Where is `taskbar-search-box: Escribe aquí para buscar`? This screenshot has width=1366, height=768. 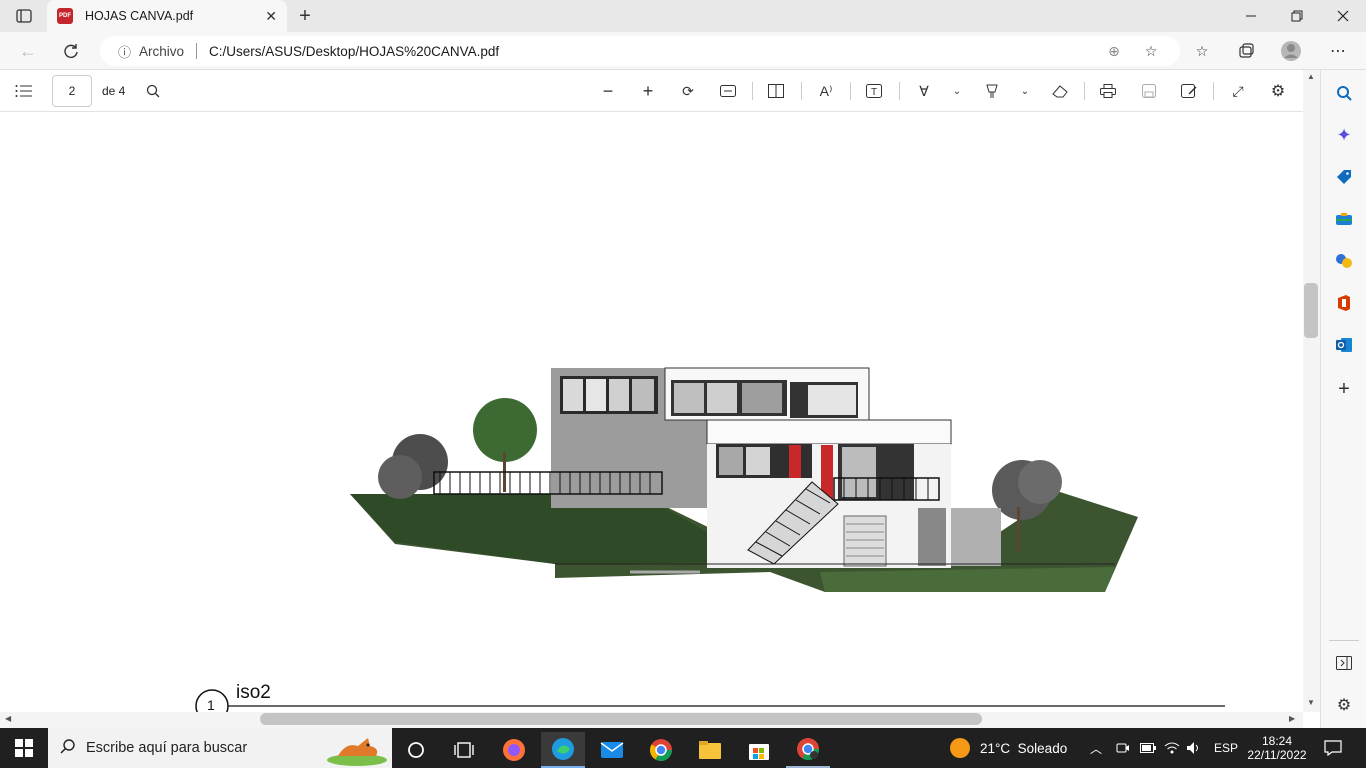
taskbar-search-box: Escribe aquí para buscar is located at coordinates (220, 748).